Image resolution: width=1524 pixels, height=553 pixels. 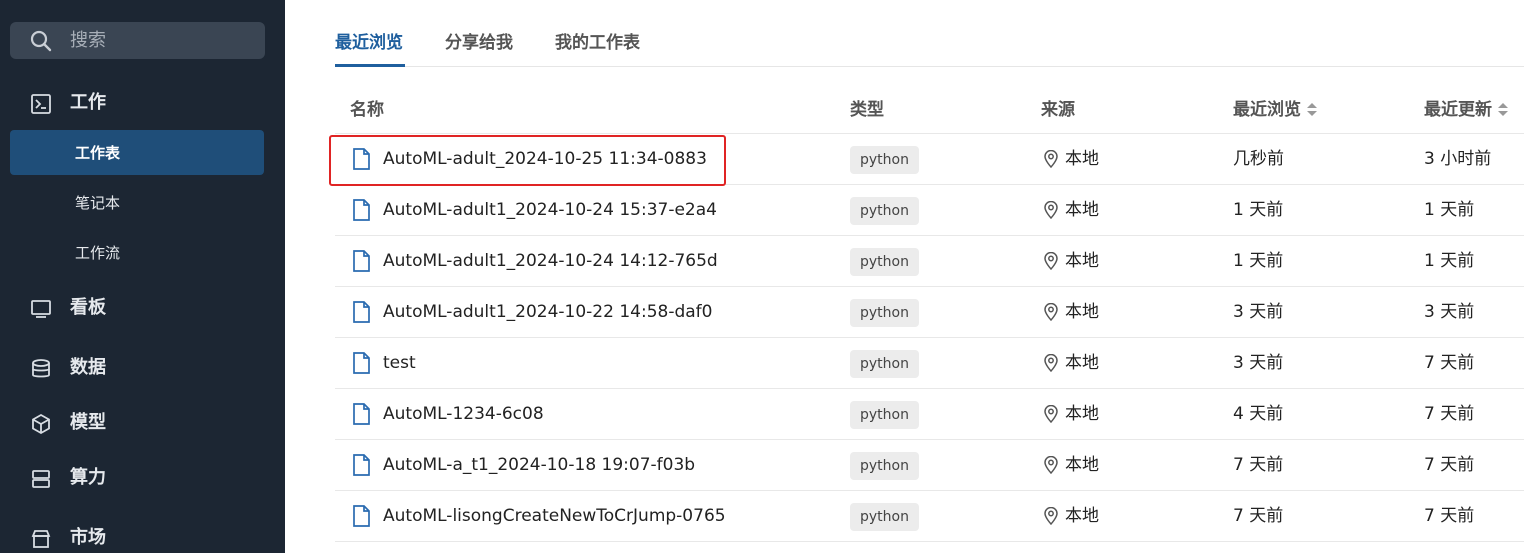 I want to click on table-row: test python 本地 3 天前 7 天前, so click(x=929, y=362).